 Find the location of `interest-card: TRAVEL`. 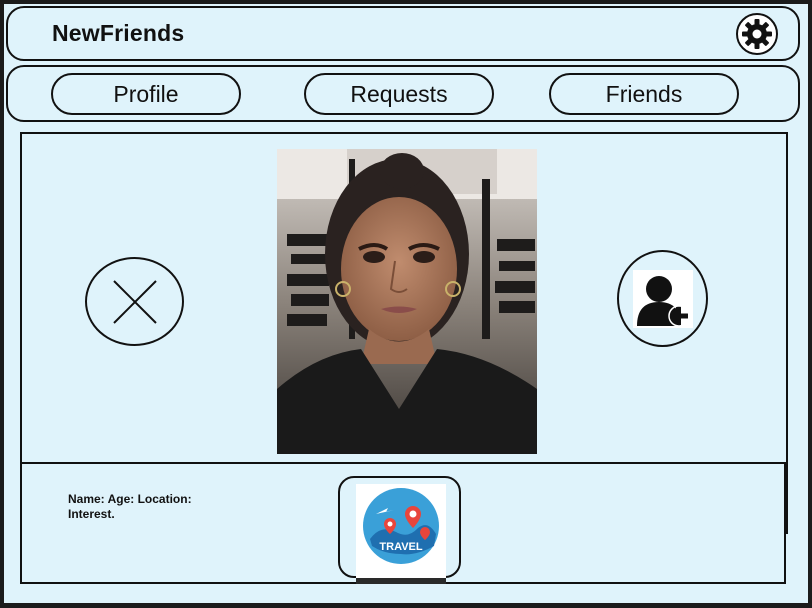

interest-card: TRAVEL is located at coordinates (399, 530).